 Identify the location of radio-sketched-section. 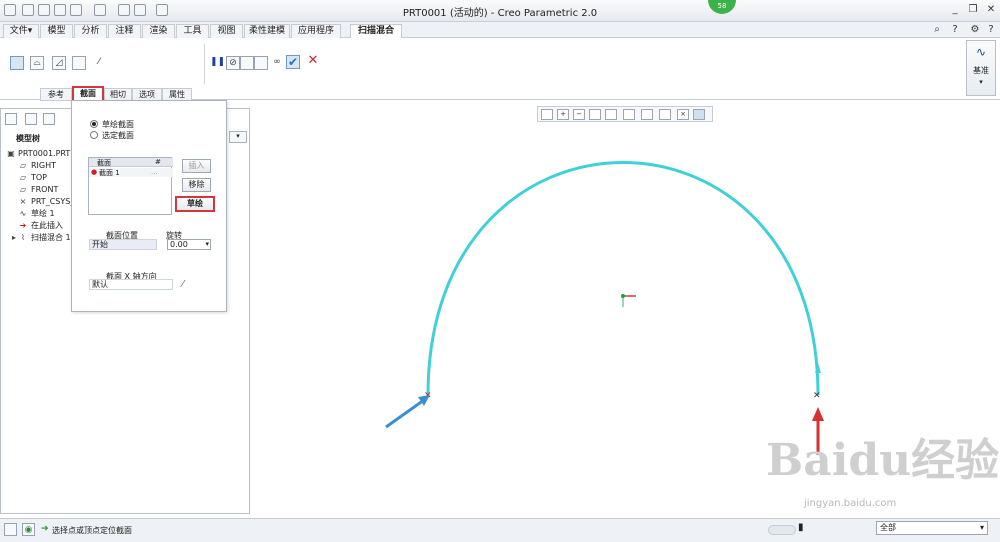
(94, 124).